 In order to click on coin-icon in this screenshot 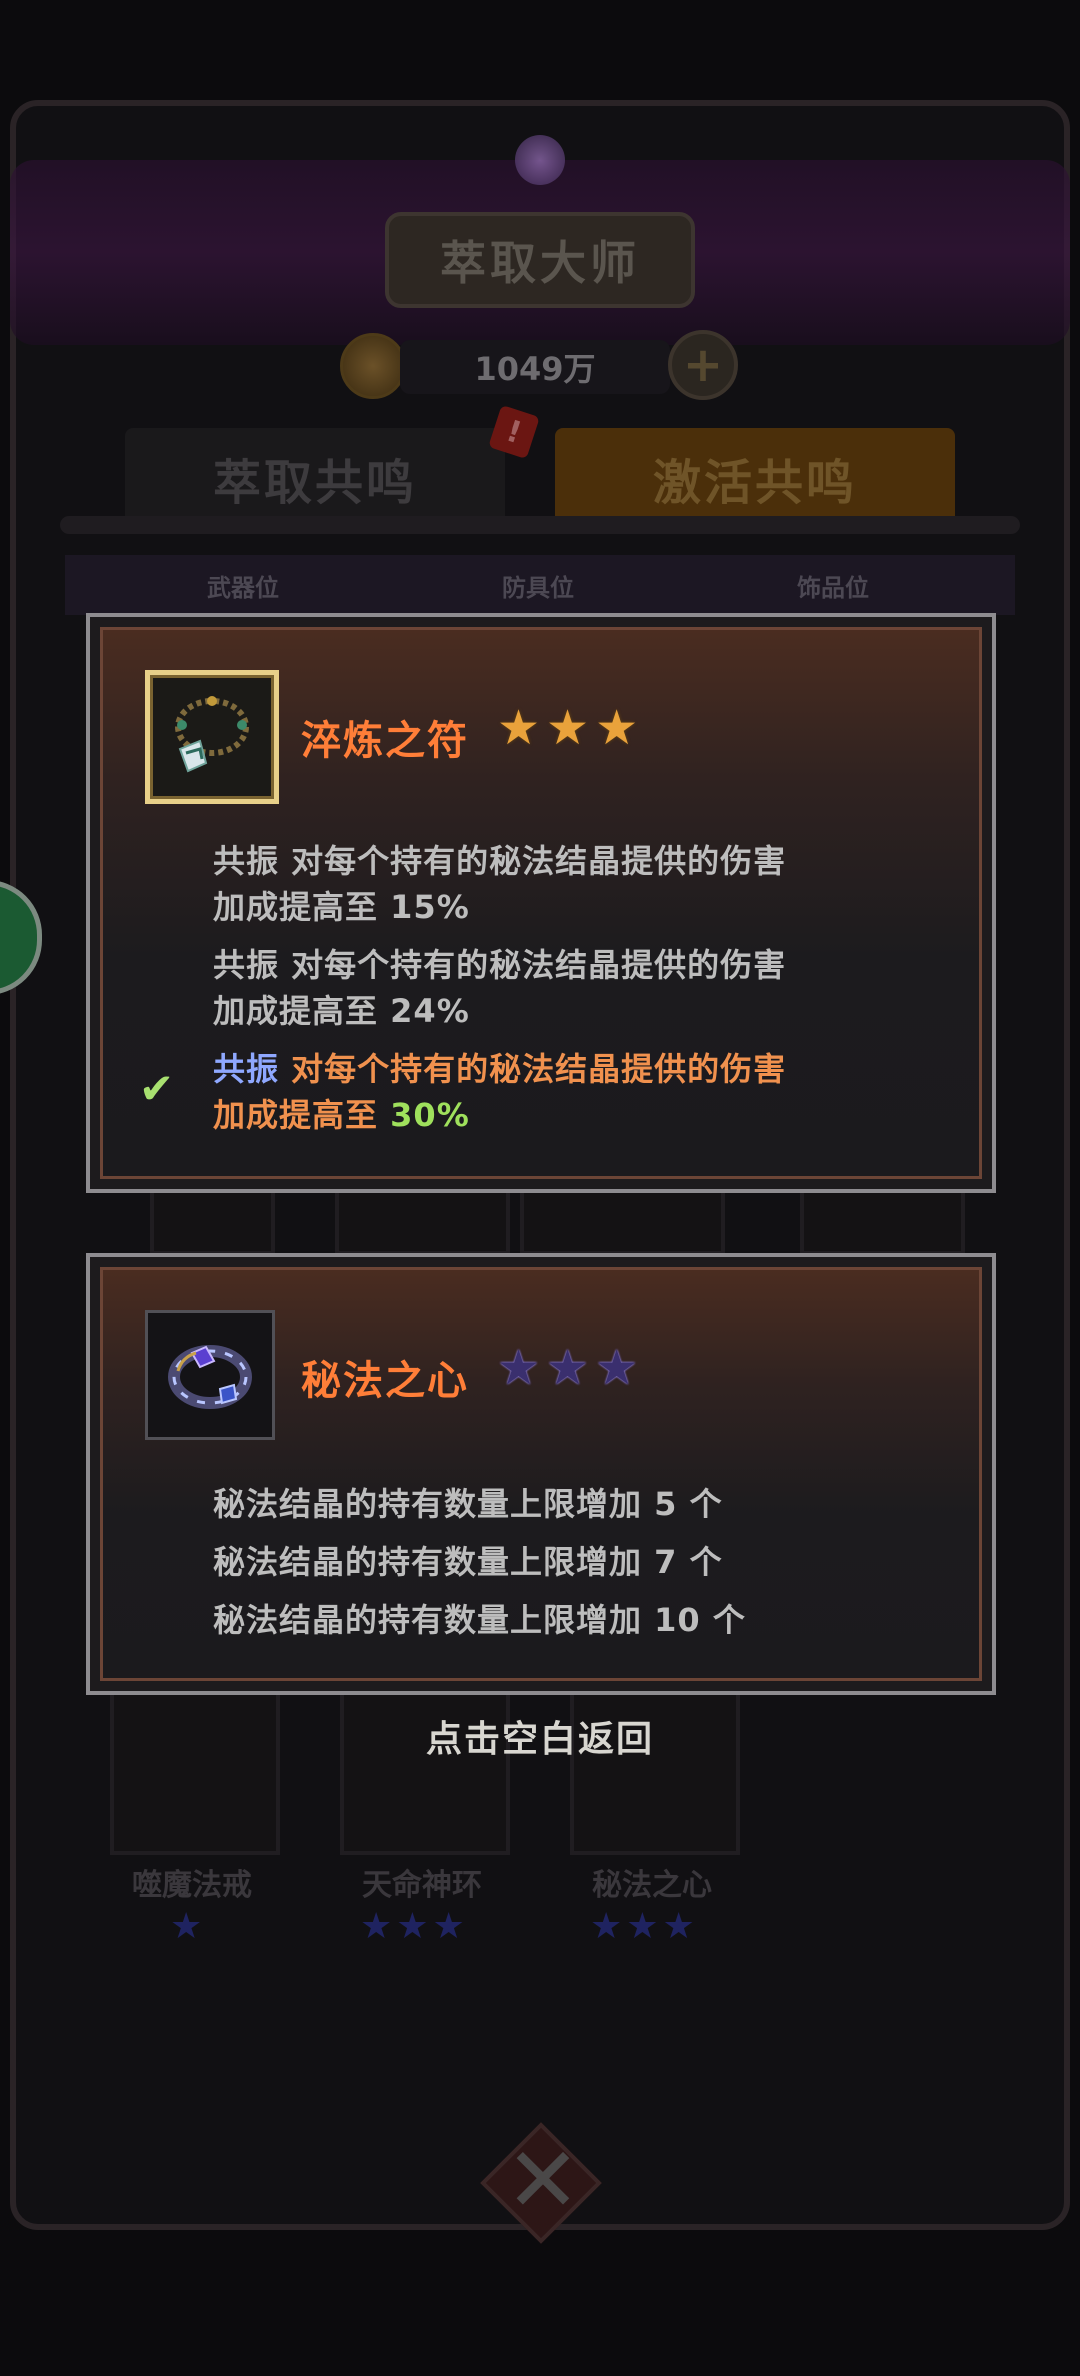, I will do `click(373, 366)`.